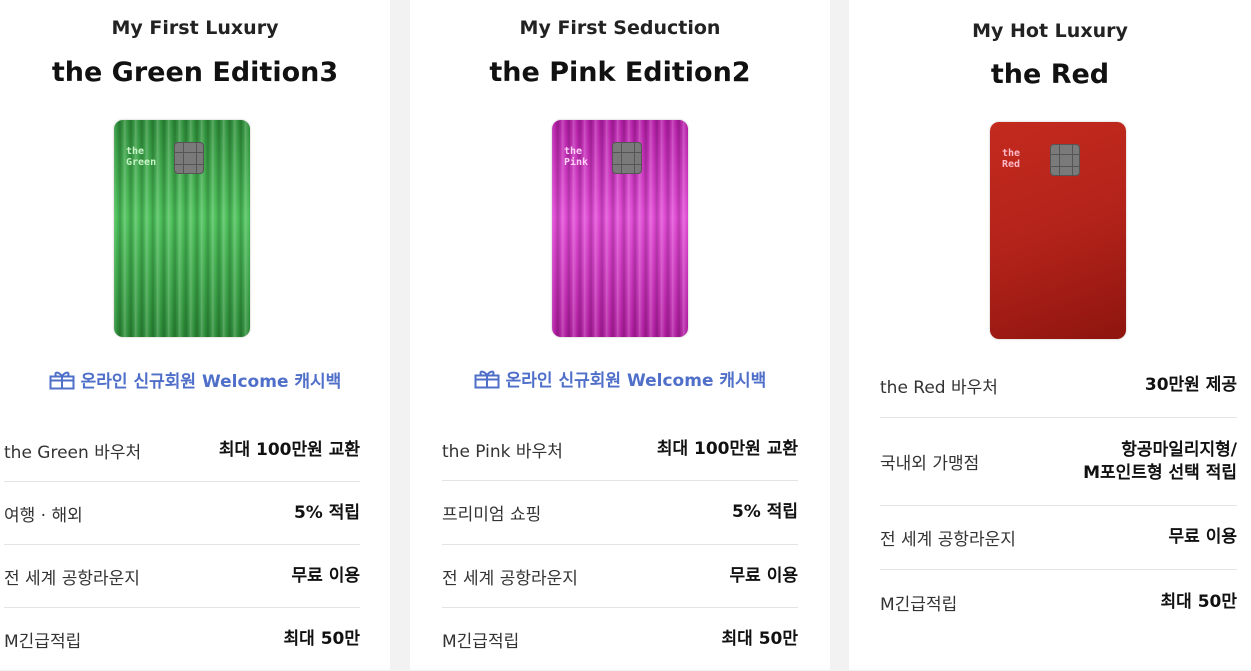 This screenshot has height=671, width=1251. Describe the element at coordinates (43, 515) in the screenshot. I see `benefit-label: 여행 · 해외` at that location.